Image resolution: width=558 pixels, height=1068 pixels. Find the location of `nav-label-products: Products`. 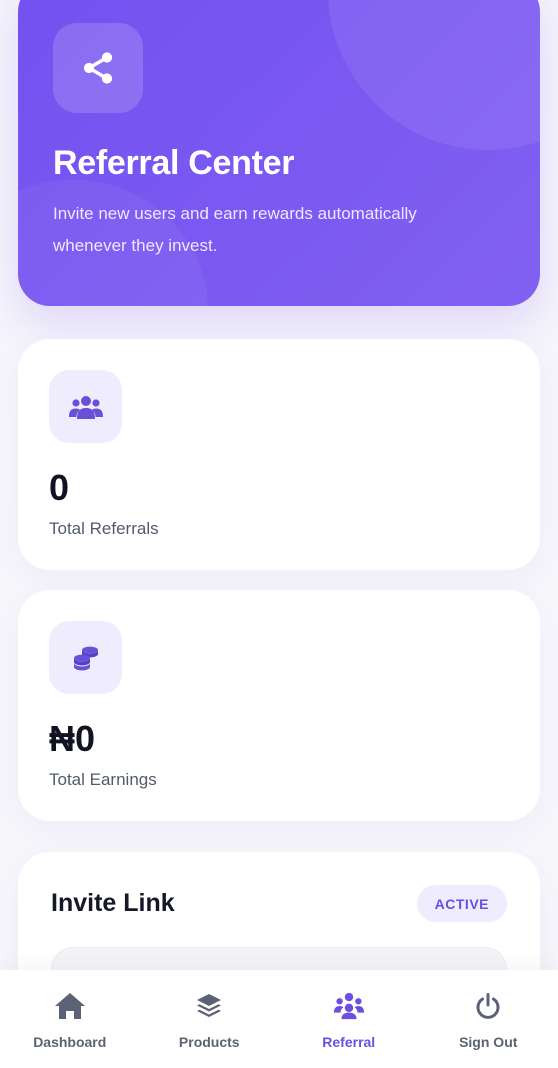

nav-label-products: Products is located at coordinates (209, 1042).